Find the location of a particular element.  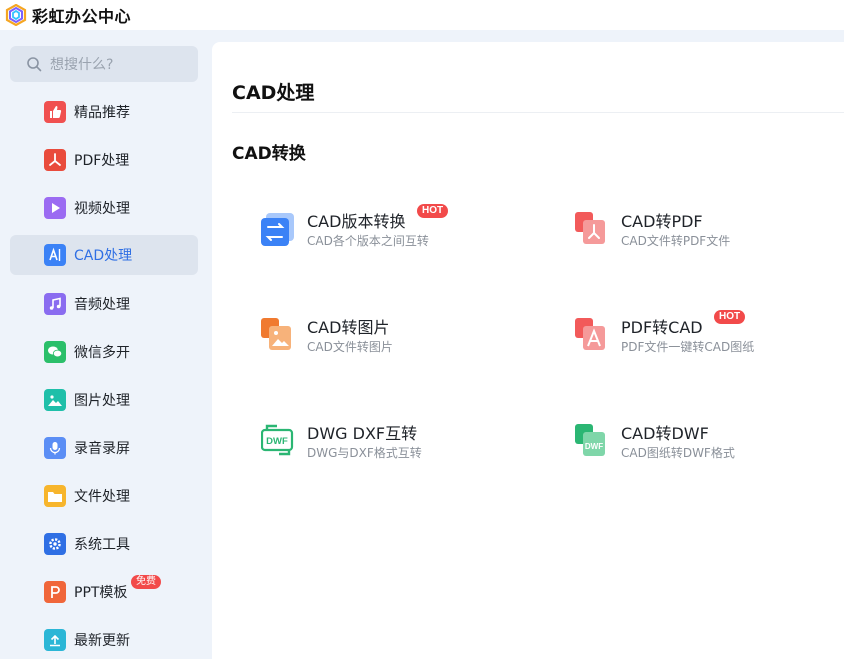

sidebar-item-label: 最新更新 is located at coordinates (102, 641).